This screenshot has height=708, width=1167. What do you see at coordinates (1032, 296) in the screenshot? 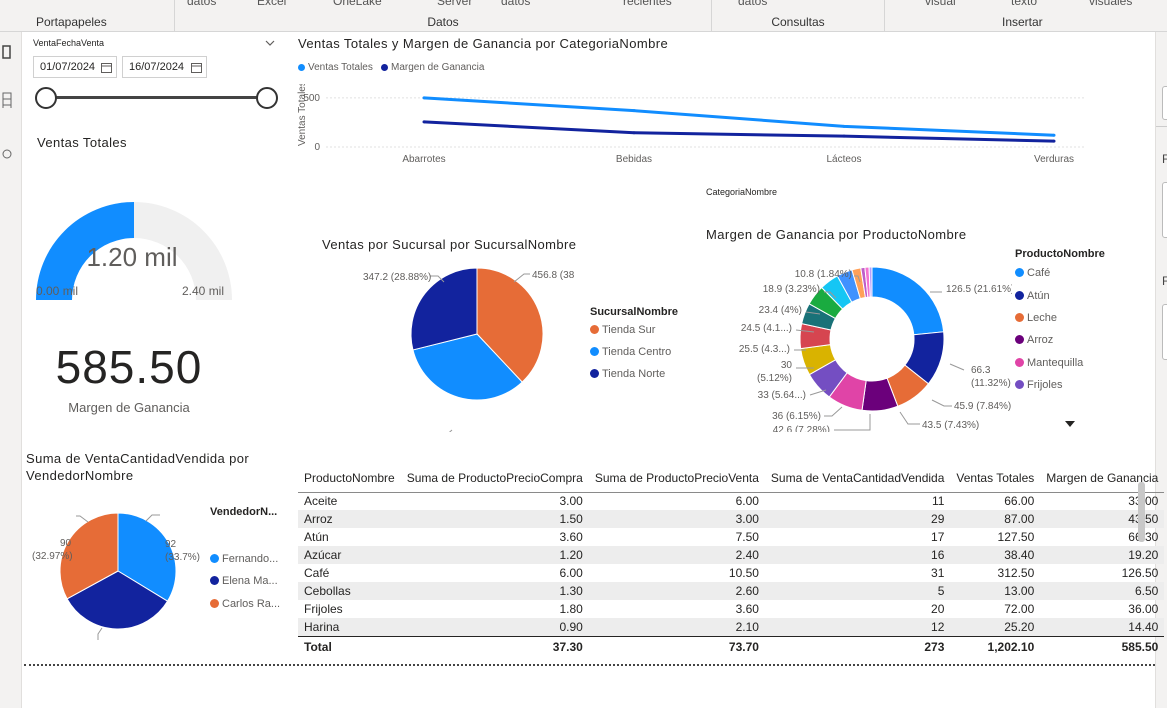
I see `legend-atun: Atún` at bounding box center [1032, 296].